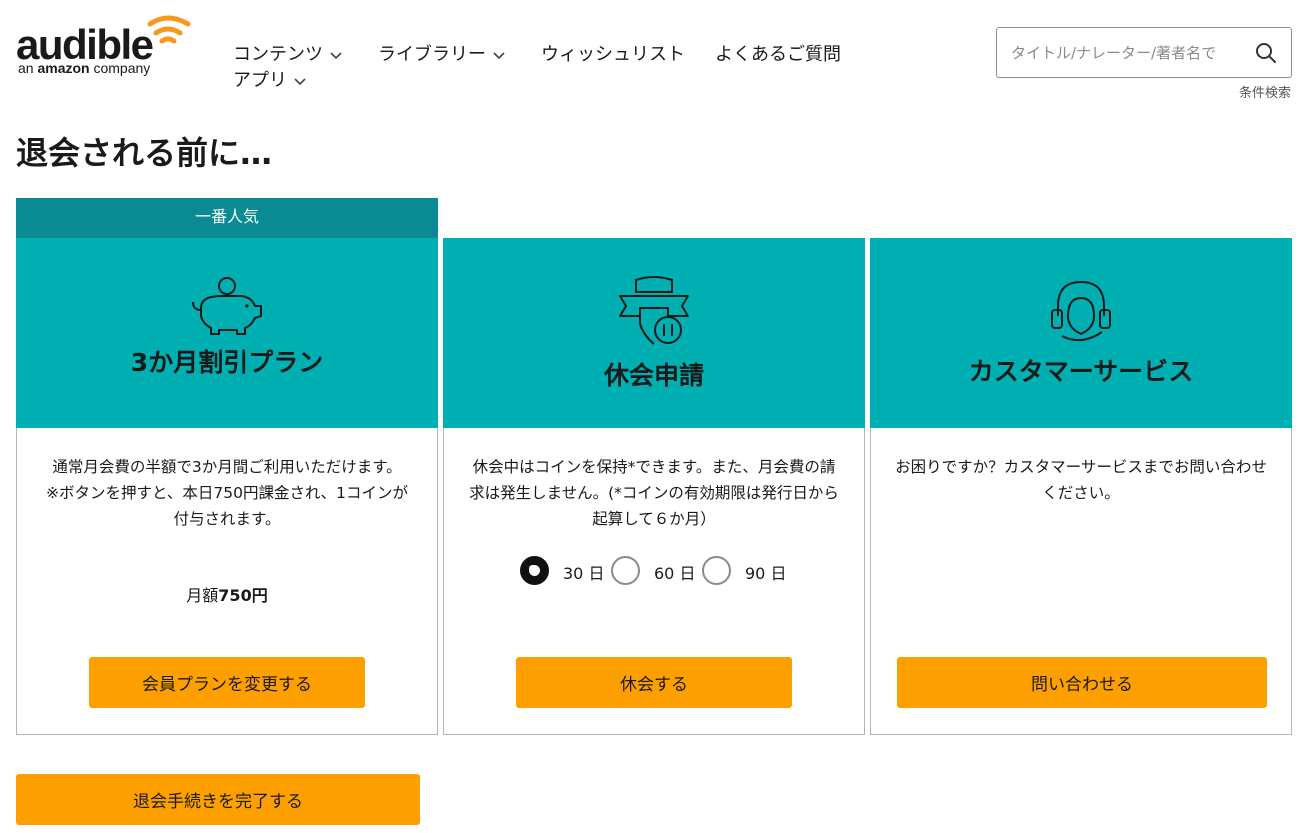 The width and height of the screenshot is (1300, 833). I want to click on contact-us-button: 問い合わせる, so click(1082, 682).